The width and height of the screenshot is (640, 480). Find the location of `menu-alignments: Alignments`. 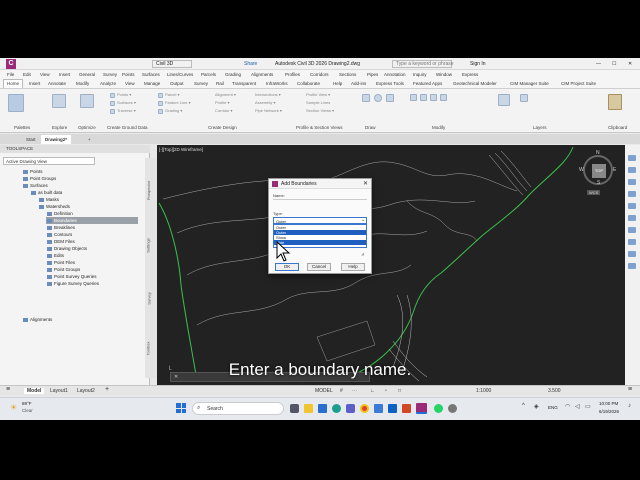

menu-alignments: Alignments is located at coordinates (262, 74).